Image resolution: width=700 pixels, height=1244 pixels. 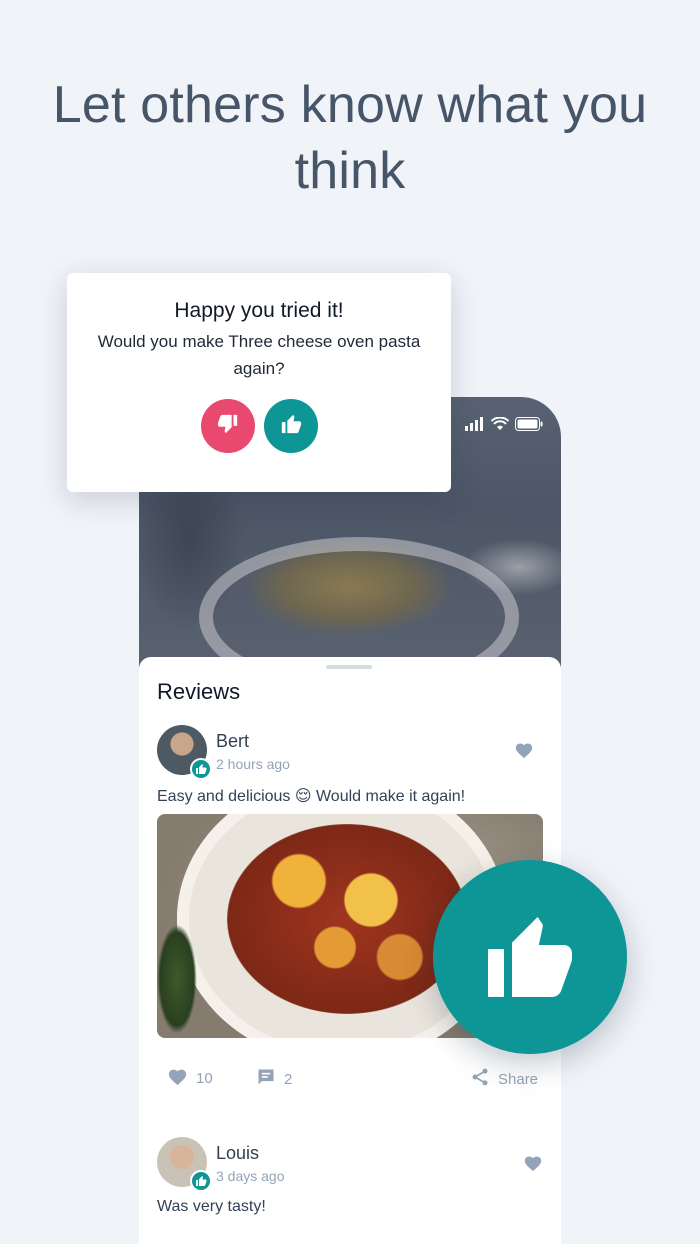 What do you see at coordinates (250, 1176) in the screenshot?
I see `review-time: 3 days ago` at bounding box center [250, 1176].